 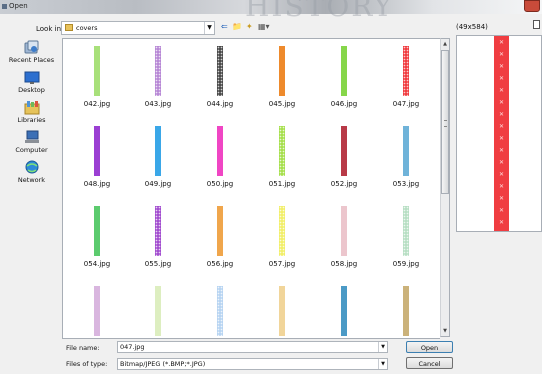 What do you see at coordinates (31, 180) in the screenshot?
I see `place-label: Network` at bounding box center [31, 180].